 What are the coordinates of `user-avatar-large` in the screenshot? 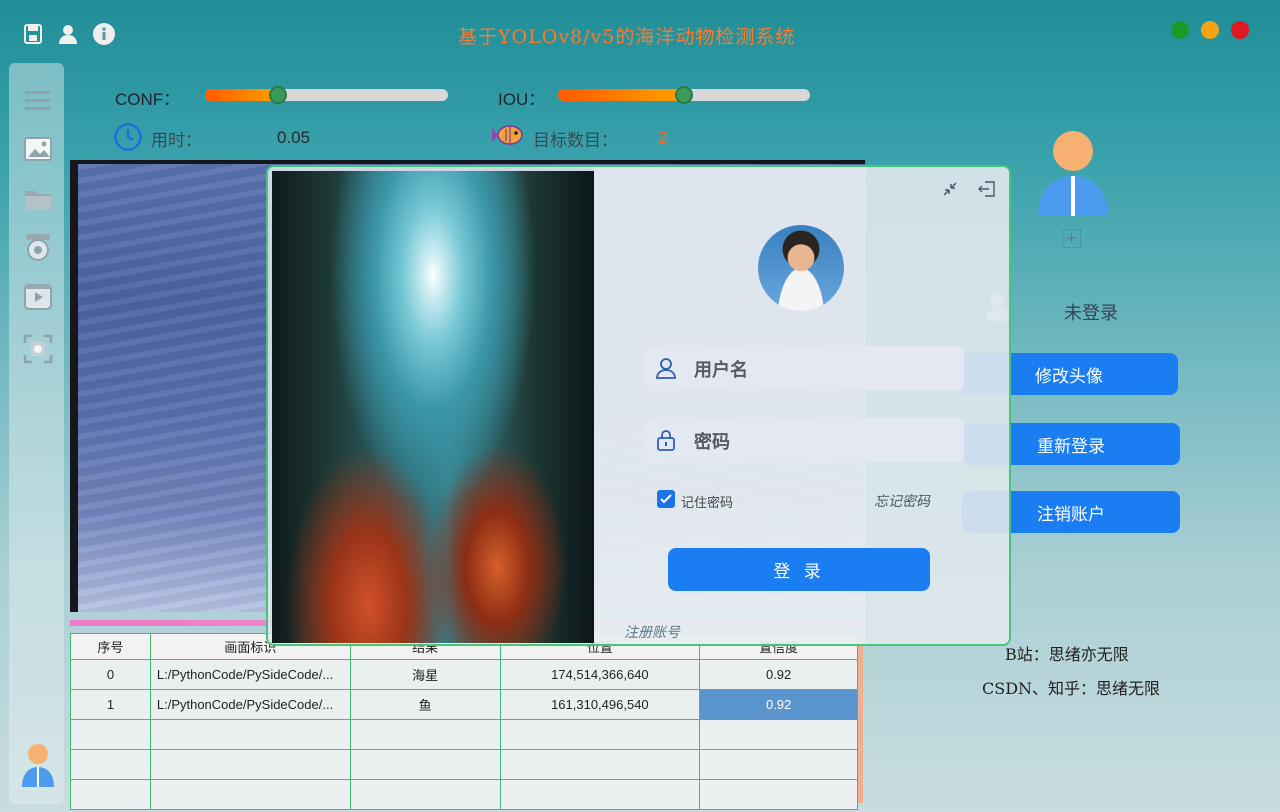 It's located at (1073, 174).